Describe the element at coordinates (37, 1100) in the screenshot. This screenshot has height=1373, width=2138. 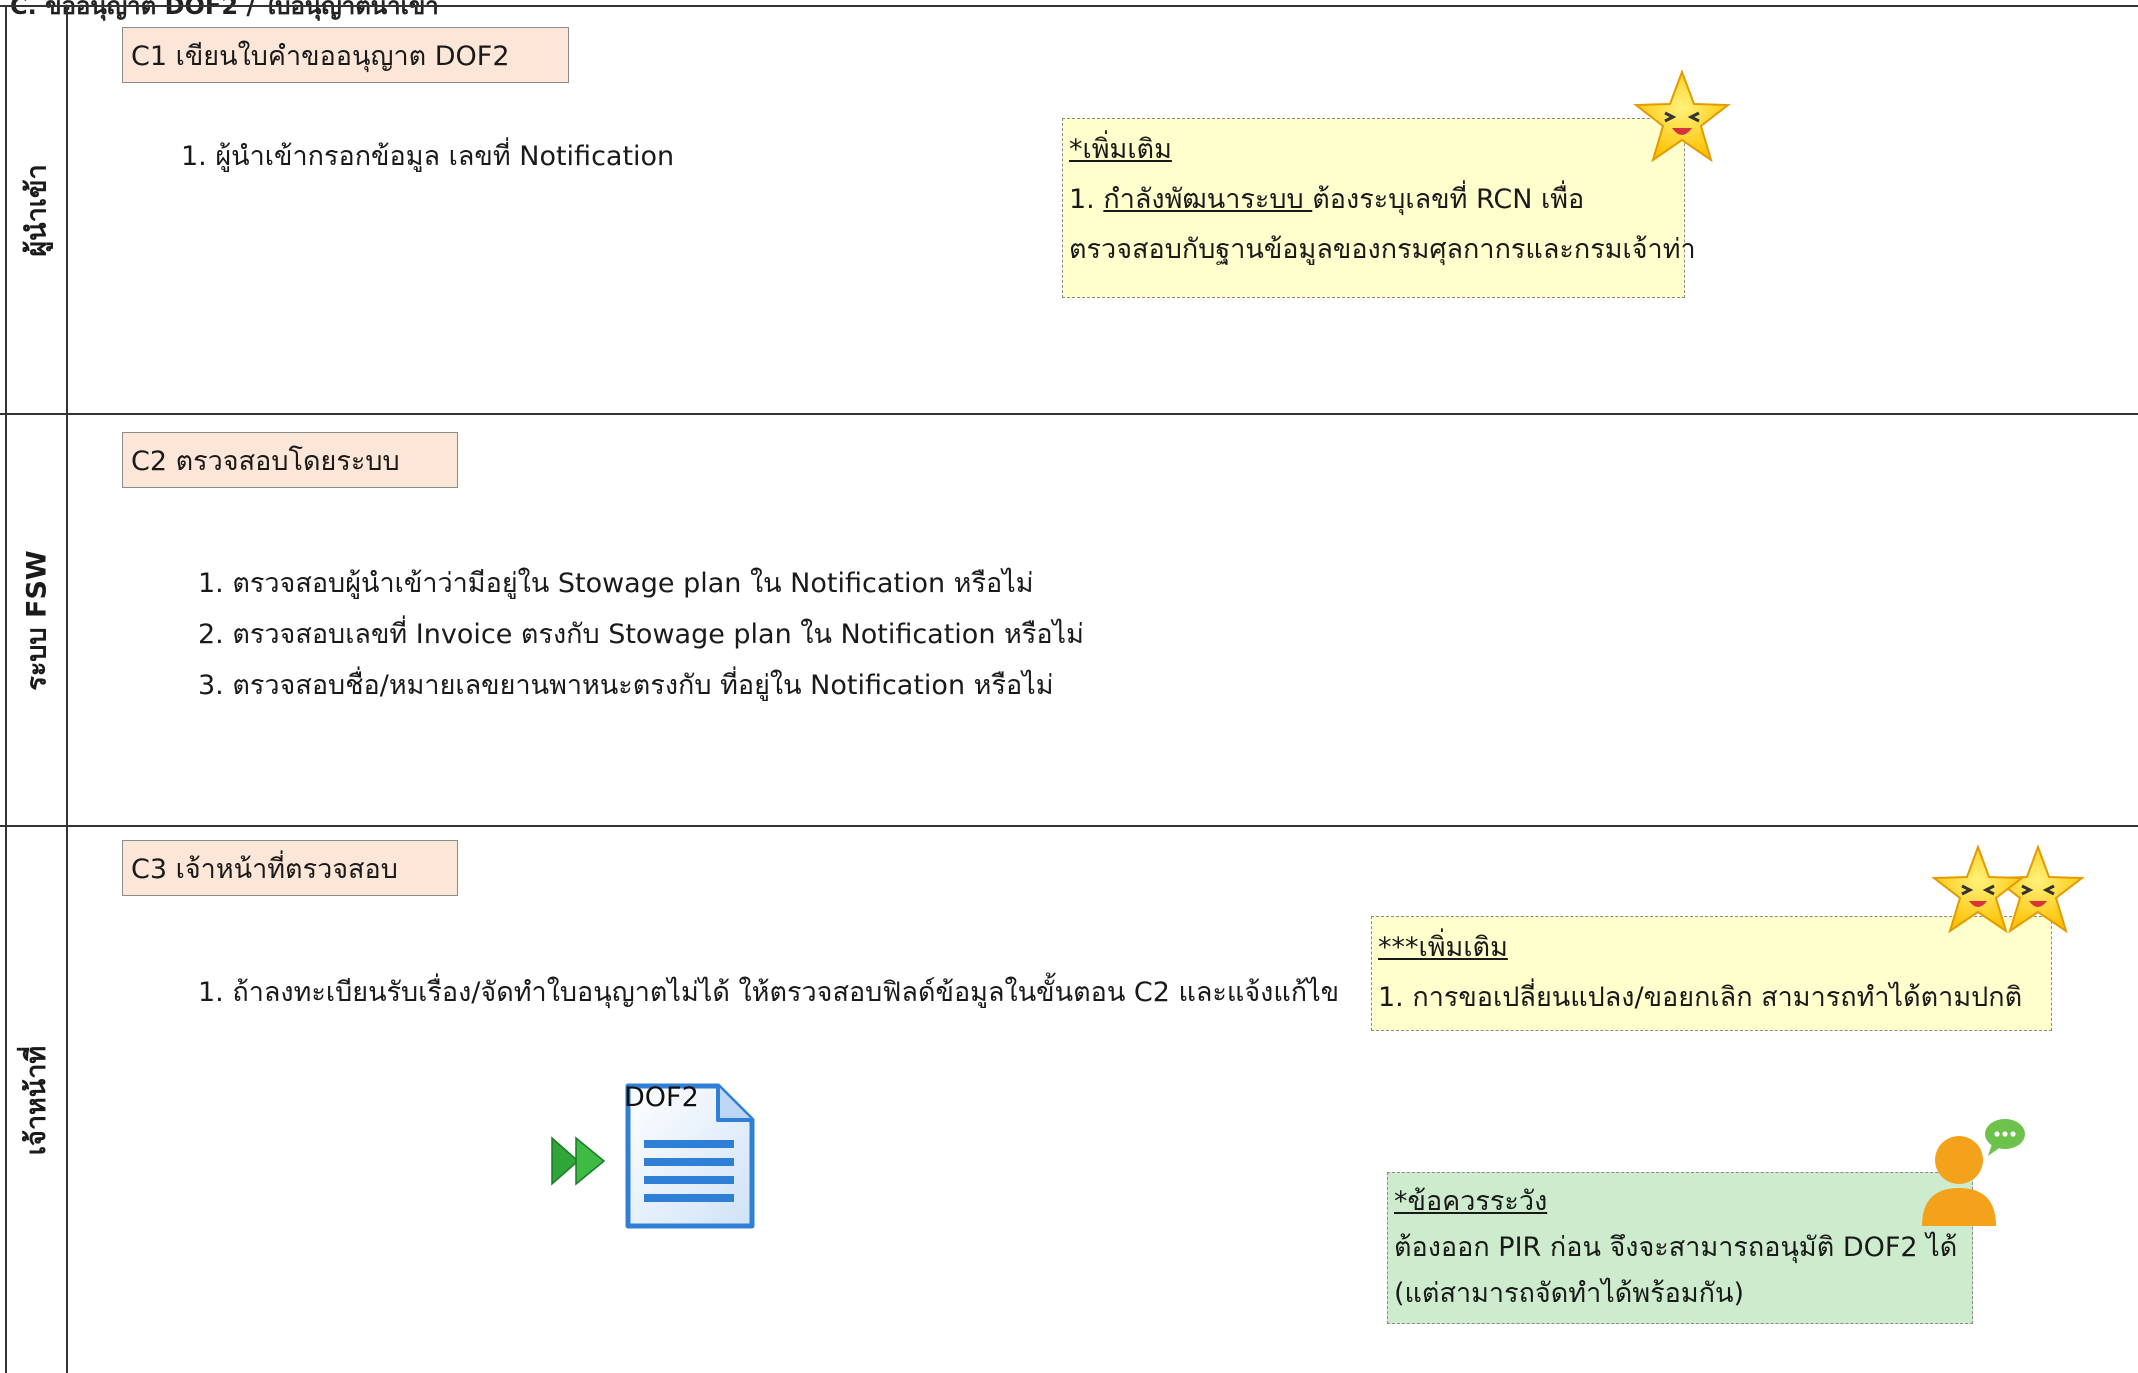
I see `lane-label-officer: เจ้าหน้าที่` at that location.